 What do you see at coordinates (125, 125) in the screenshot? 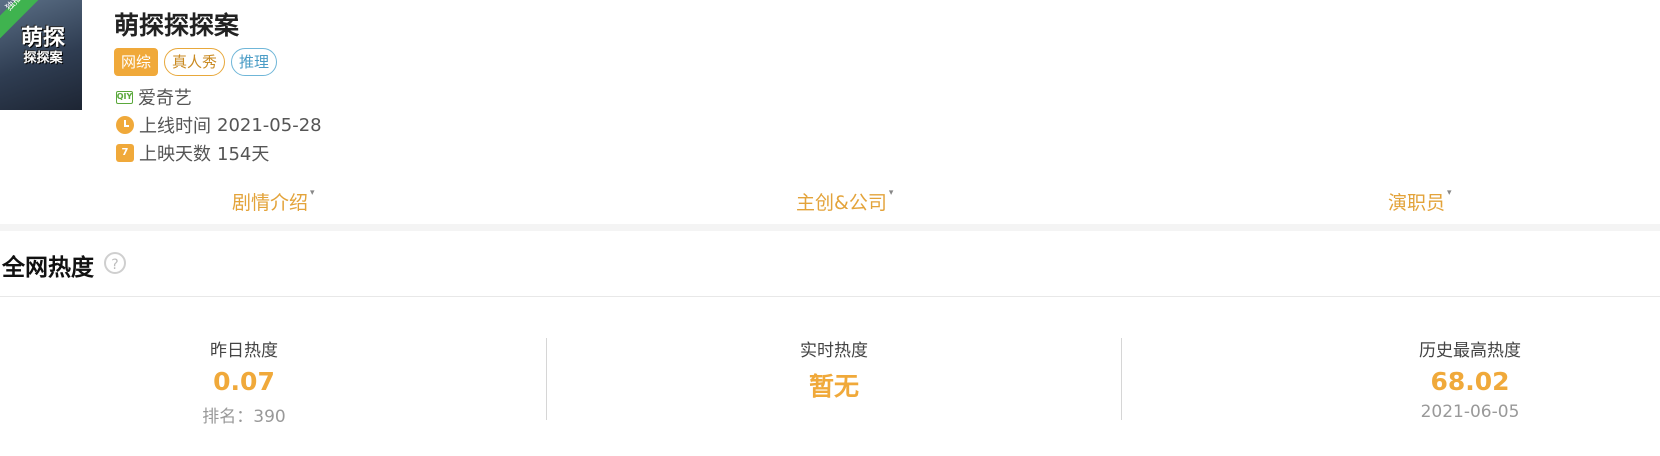
I see `clock-icon` at bounding box center [125, 125].